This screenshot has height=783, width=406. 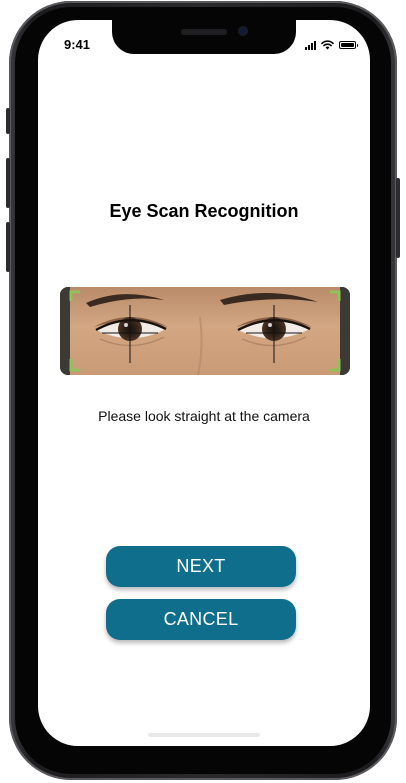 I want to click on phone-notch, so click(x=204, y=37).